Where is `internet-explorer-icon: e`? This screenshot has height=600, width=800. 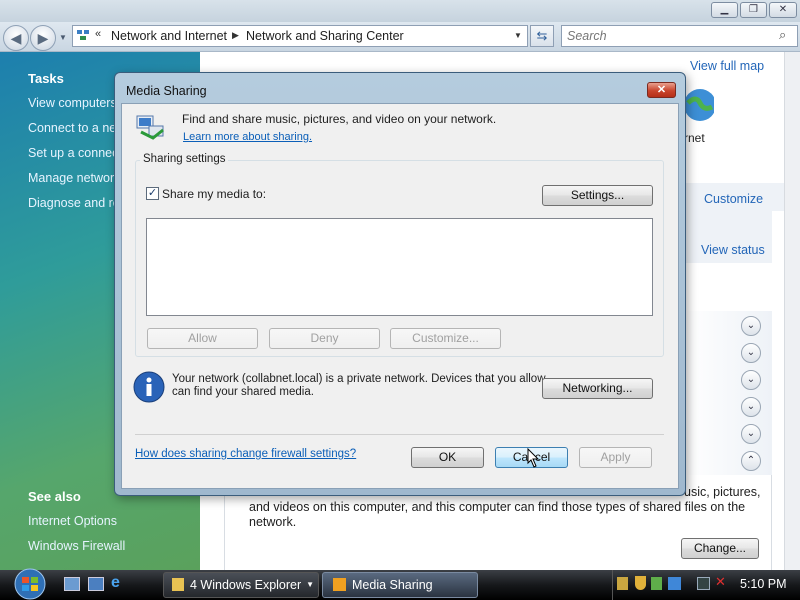 internet-explorer-icon: e is located at coordinates (115, 583).